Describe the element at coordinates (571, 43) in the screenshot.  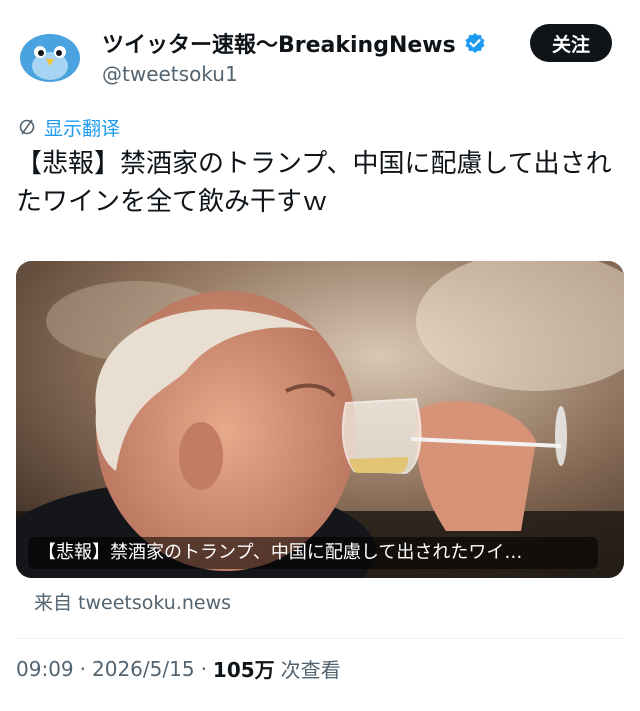
I see `follow-button: 关注` at that location.